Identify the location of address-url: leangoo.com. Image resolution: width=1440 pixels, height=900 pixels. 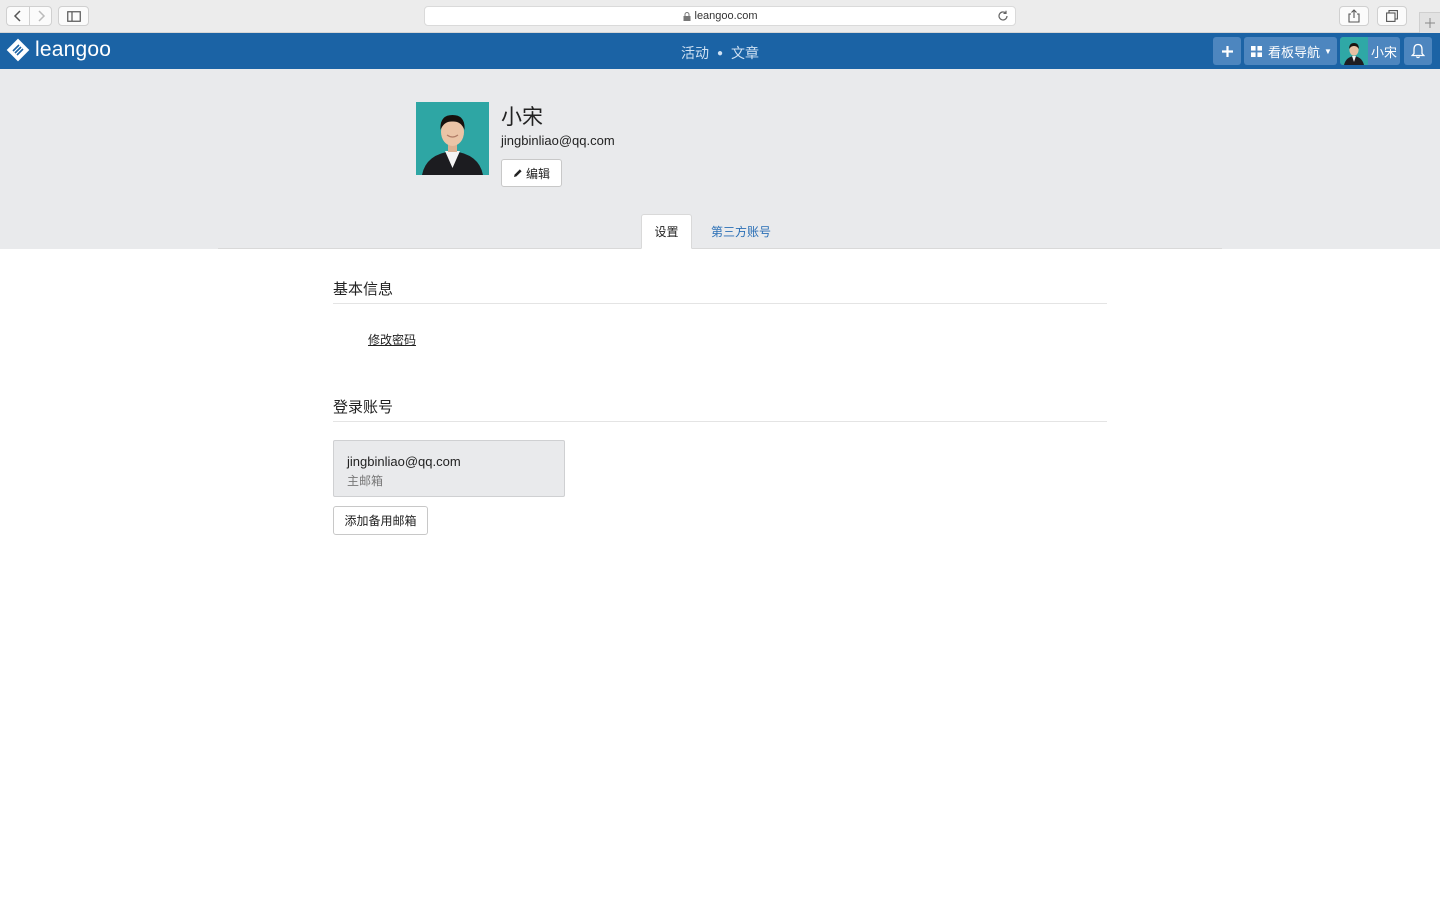
(726, 16).